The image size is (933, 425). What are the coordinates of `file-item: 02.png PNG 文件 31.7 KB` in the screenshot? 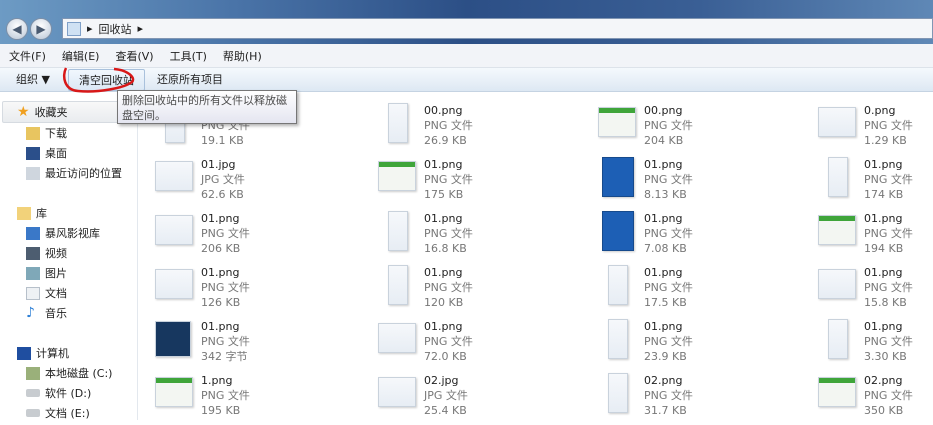 It's located at (703, 399).